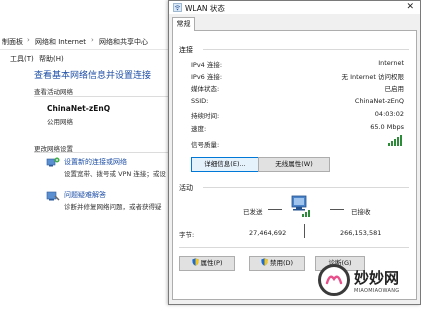 This screenshot has height=310, width=421. What do you see at coordinates (377, 278) in the screenshot?
I see `watermark-text: 妙妙网` at bounding box center [377, 278].